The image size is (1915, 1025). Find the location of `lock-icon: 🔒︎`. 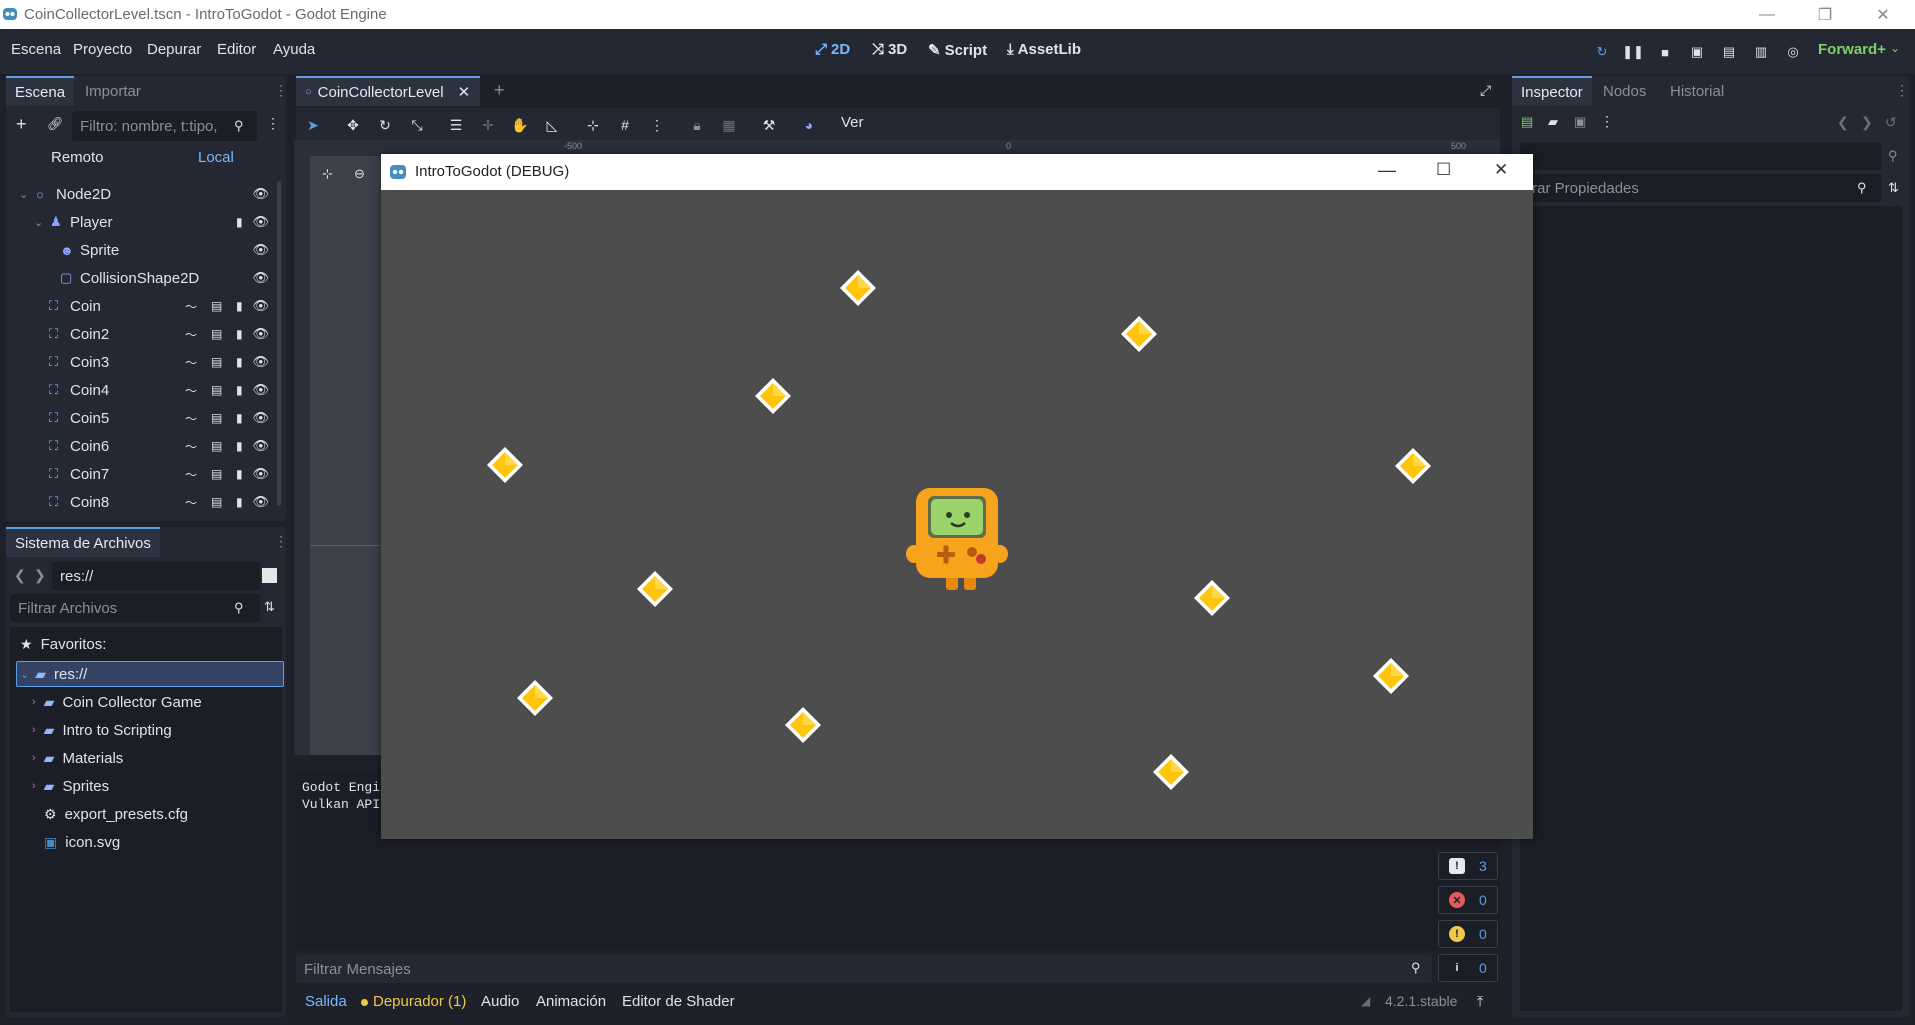

lock-icon: 🔒︎ is located at coordinates (697, 125).